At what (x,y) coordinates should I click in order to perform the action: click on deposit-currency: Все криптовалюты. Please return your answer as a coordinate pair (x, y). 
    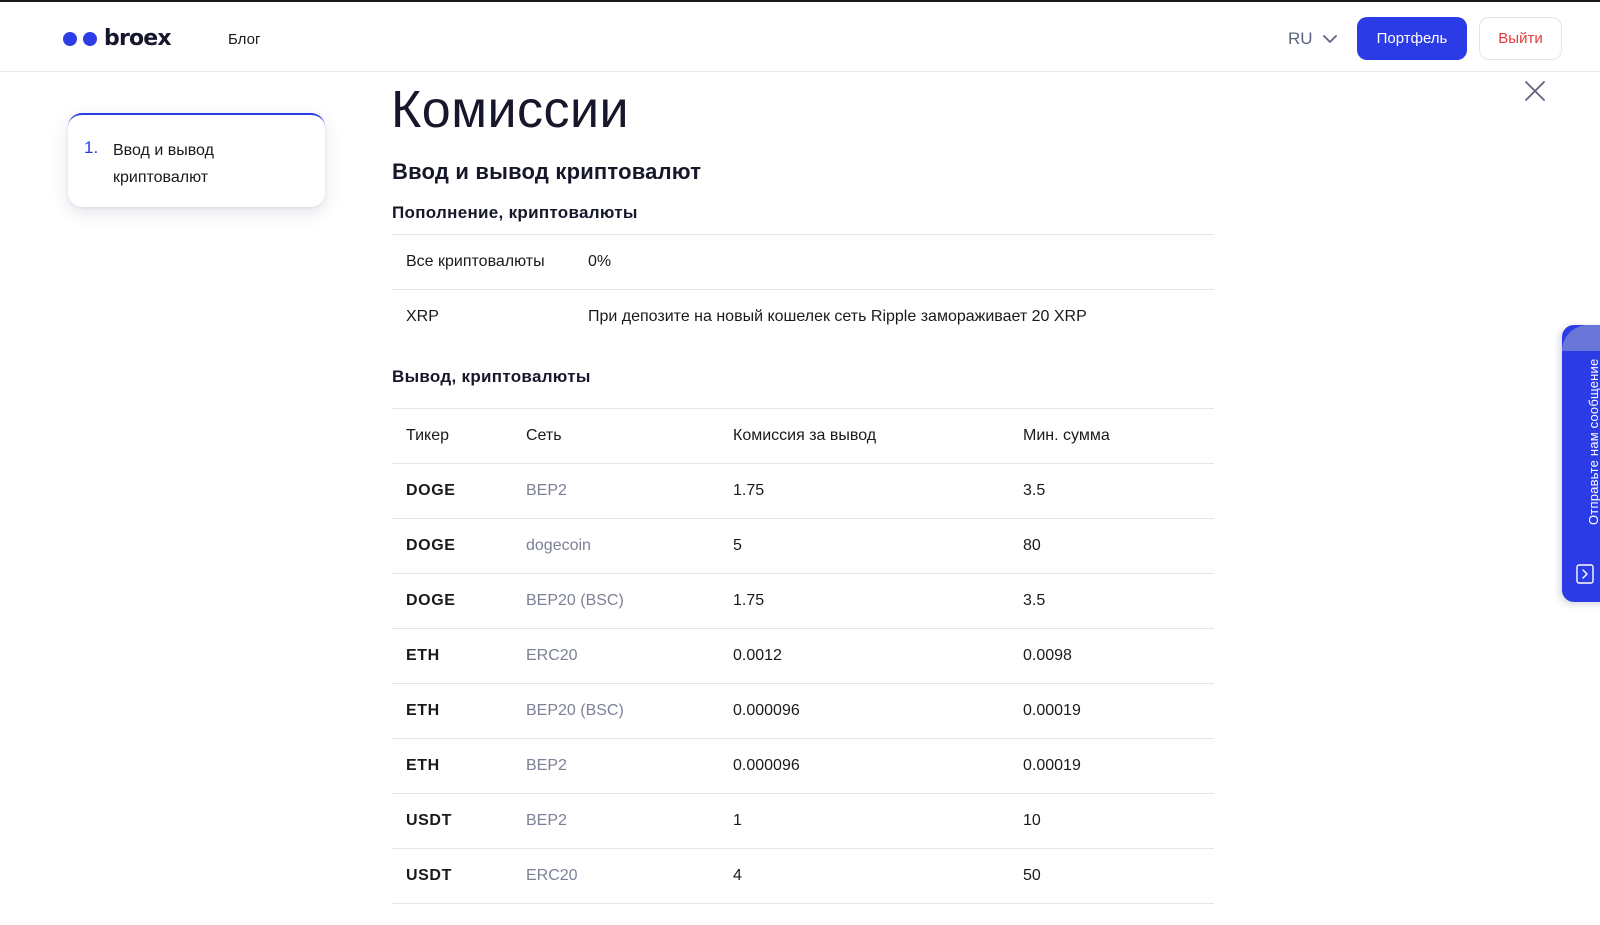
    Looking at the image, I should click on (490, 262).